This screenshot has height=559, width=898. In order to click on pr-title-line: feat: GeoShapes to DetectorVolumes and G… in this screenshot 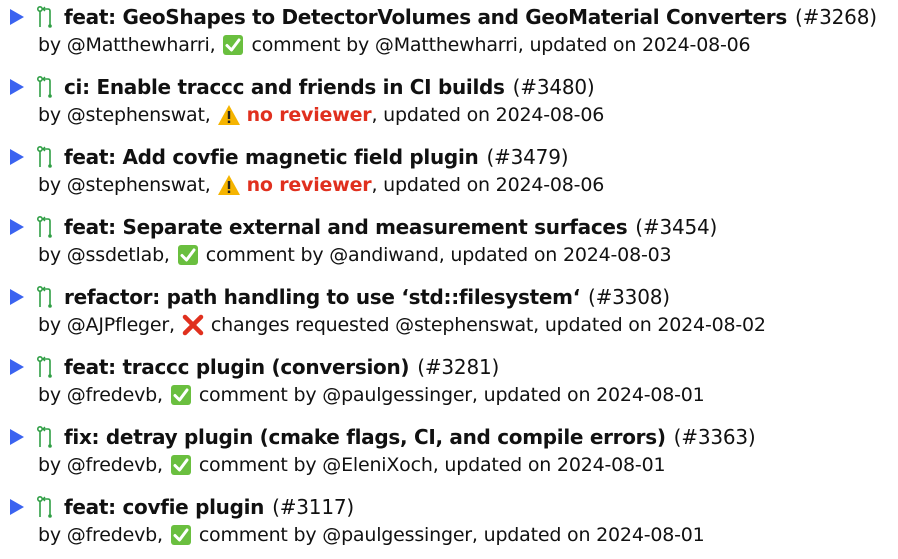, I will do `click(438, 17)`.